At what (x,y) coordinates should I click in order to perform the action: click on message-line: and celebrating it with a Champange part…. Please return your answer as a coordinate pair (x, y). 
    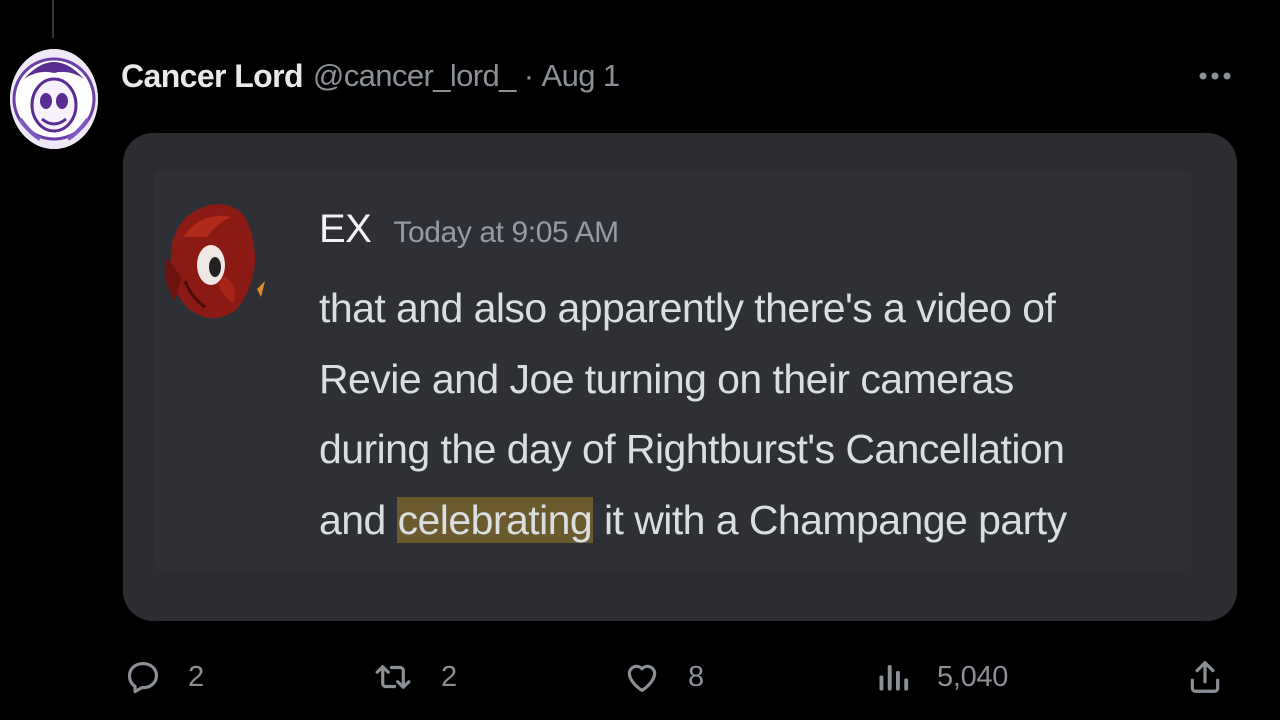
    Looking at the image, I should click on (749, 520).